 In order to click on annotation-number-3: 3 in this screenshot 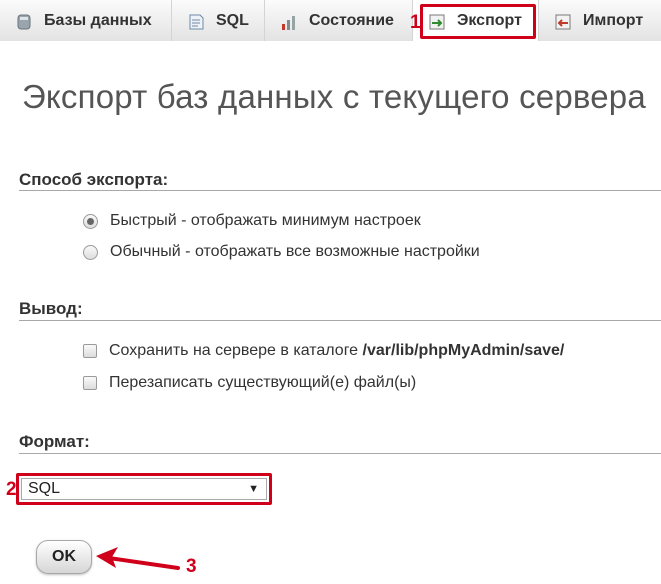, I will do `click(191, 566)`.